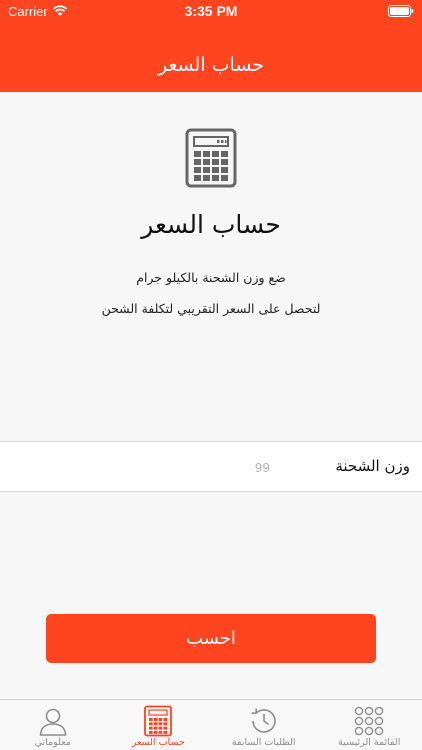 The width and height of the screenshot is (422, 750). I want to click on weight-label: وزن الشحنة, so click(372, 466).